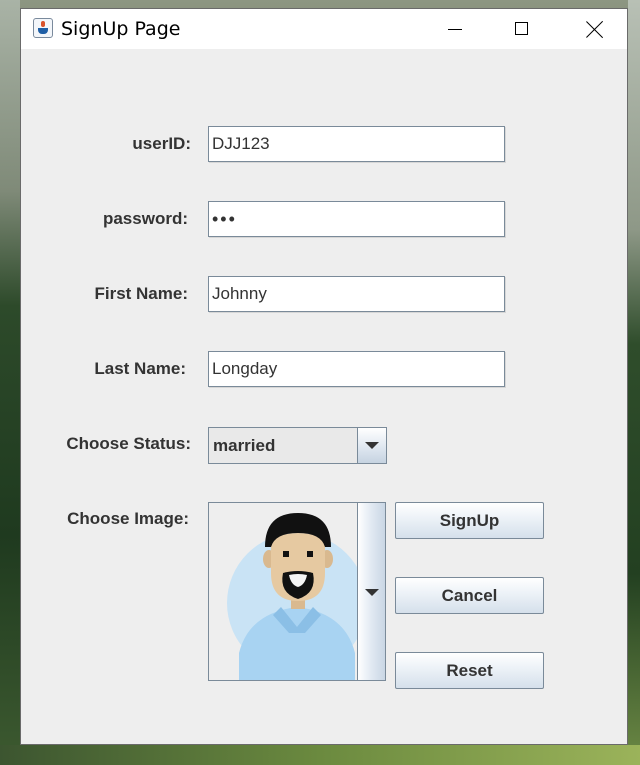 This screenshot has height=765, width=640. Describe the element at coordinates (292, 596) in the screenshot. I see `man-avatar-icon` at that location.